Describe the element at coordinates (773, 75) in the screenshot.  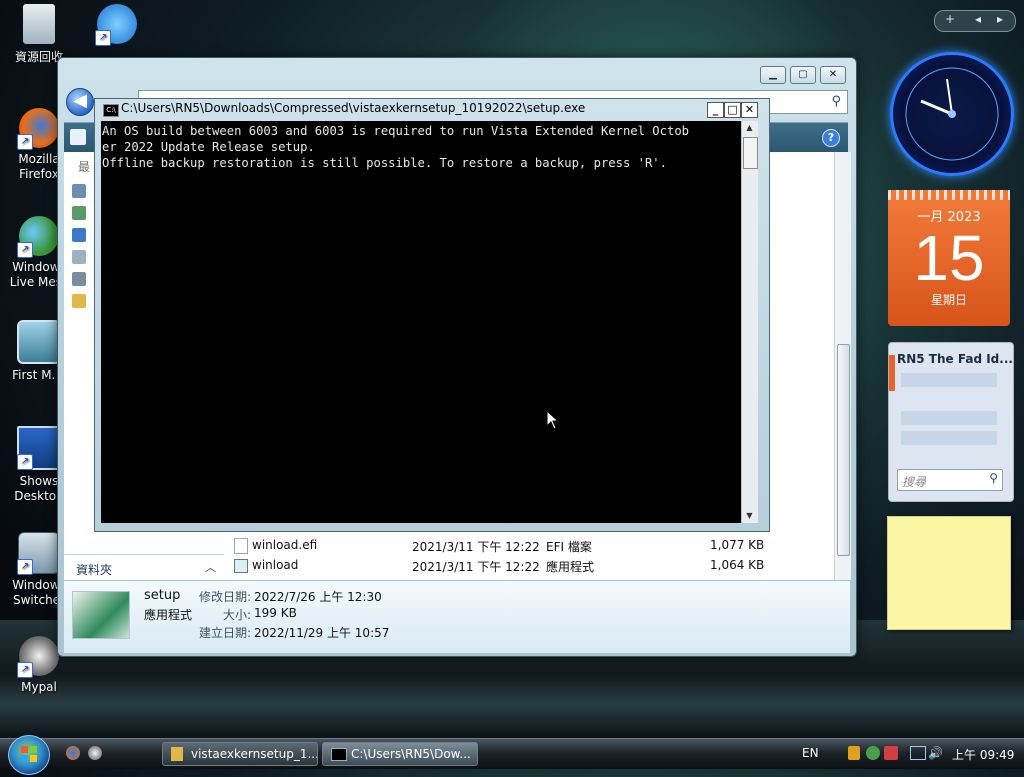
I see `minimize-button: ▁` at that location.